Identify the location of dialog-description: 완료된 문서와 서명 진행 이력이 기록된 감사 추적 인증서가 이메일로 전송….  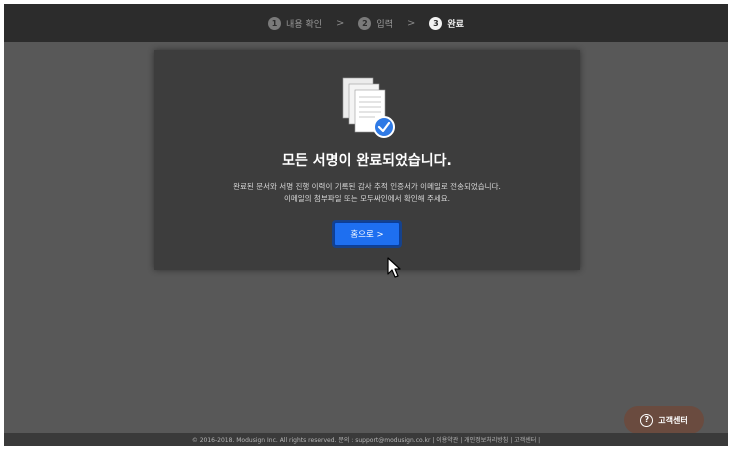
(367, 193).